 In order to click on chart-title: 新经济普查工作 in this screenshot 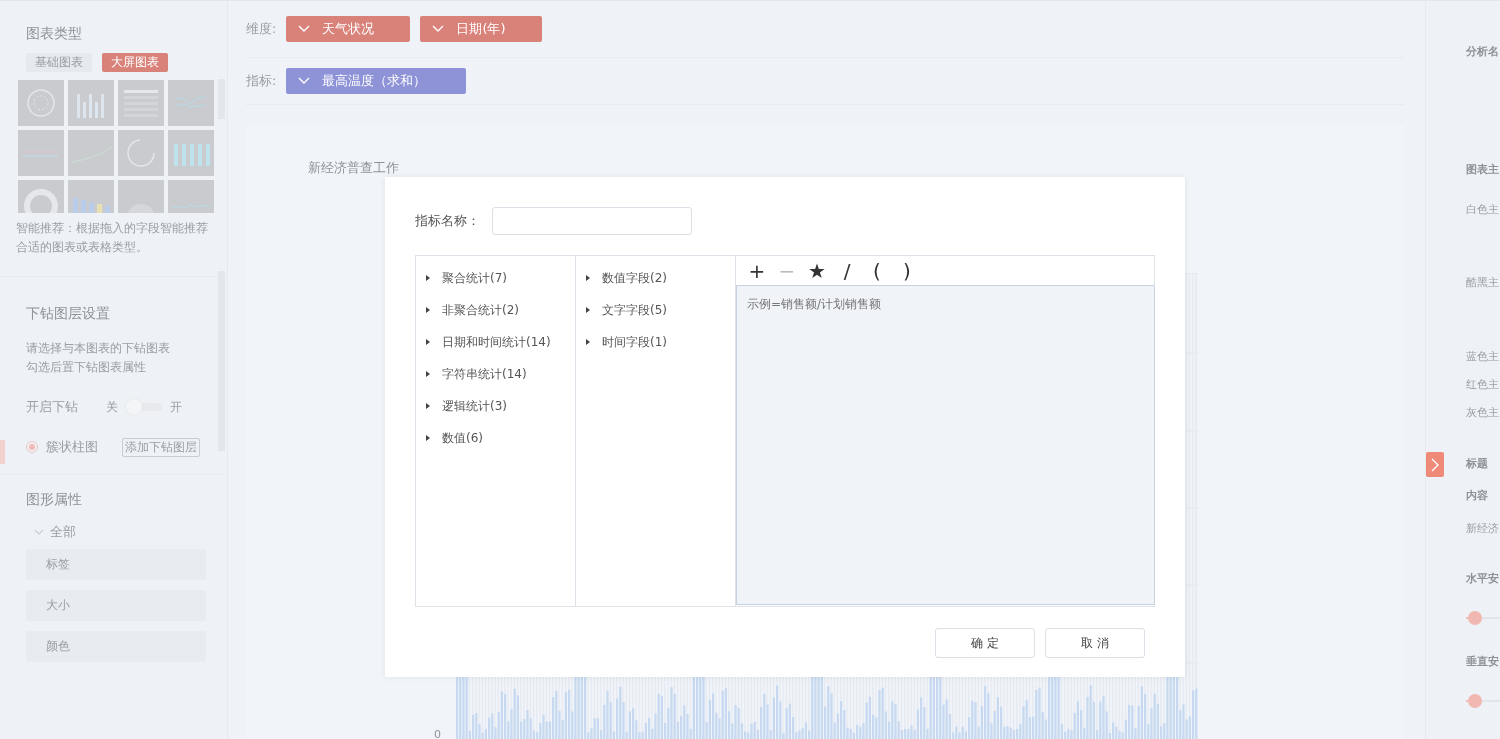, I will do `click(353, 168)`.